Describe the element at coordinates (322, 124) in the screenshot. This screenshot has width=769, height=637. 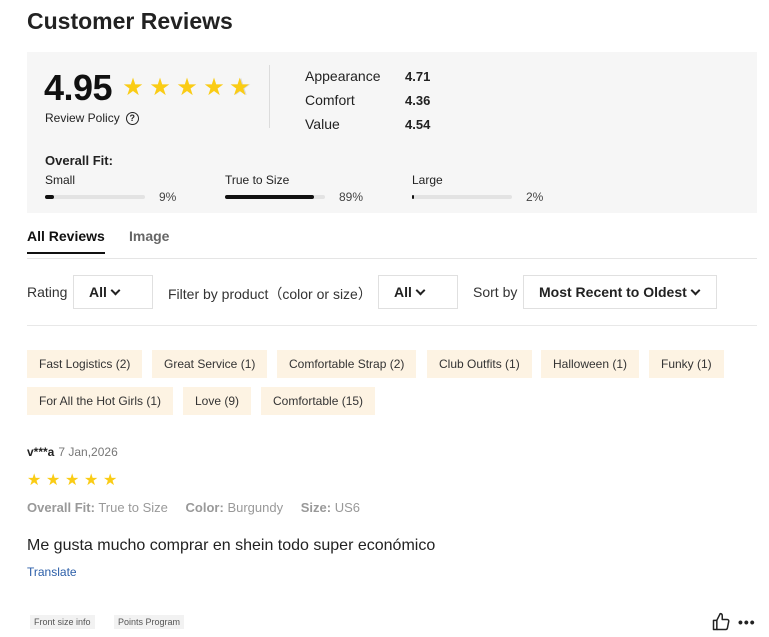
I see `metric-label: Value` at that location.